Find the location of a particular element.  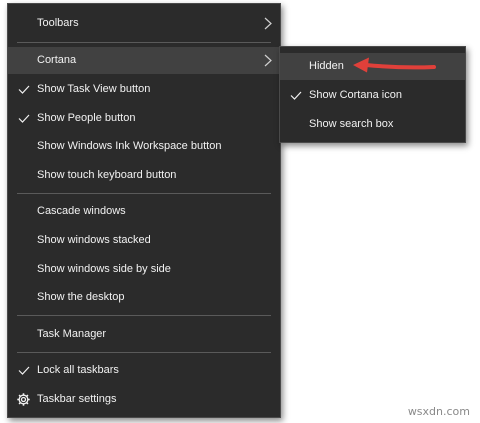

menu-item-stacked: Show windows stacked is located at coordinates (144, 240).